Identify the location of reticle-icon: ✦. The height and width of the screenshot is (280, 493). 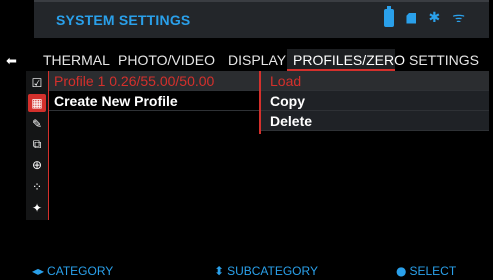
(37, 208).